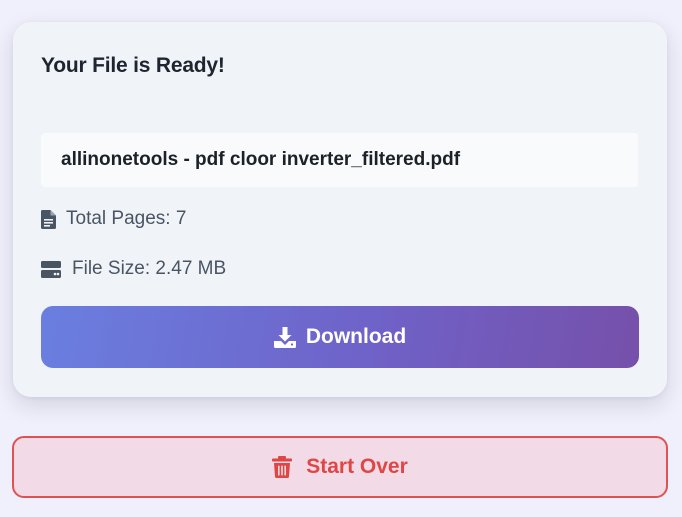  Describe the element at coordinates (284, 337) in the screenshot. I see `download-icon` at that location.